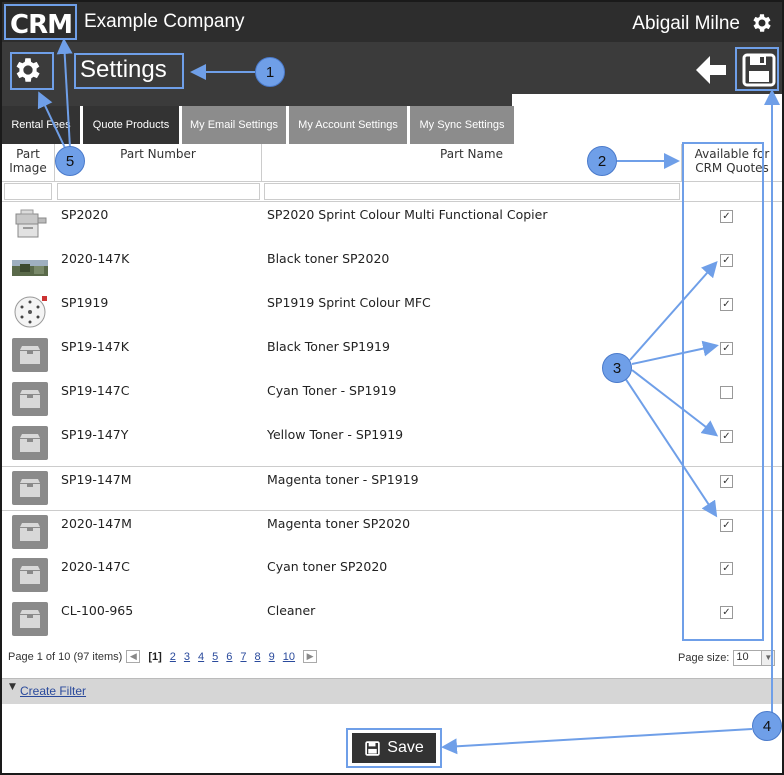 This screenshot has height=775, width=784. Describe the element at coordinates (28, 163) in the screenshot. I see `column-header-part-image: Part Image` at that location.